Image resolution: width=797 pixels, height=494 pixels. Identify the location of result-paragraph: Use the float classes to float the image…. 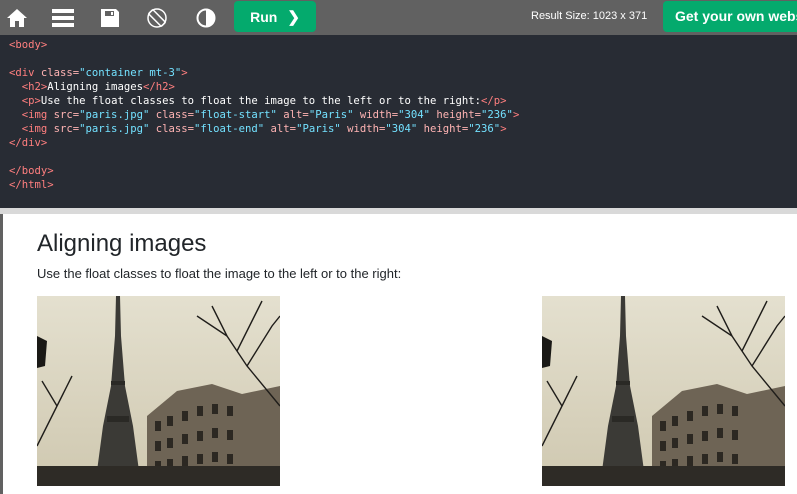
(219, 273).